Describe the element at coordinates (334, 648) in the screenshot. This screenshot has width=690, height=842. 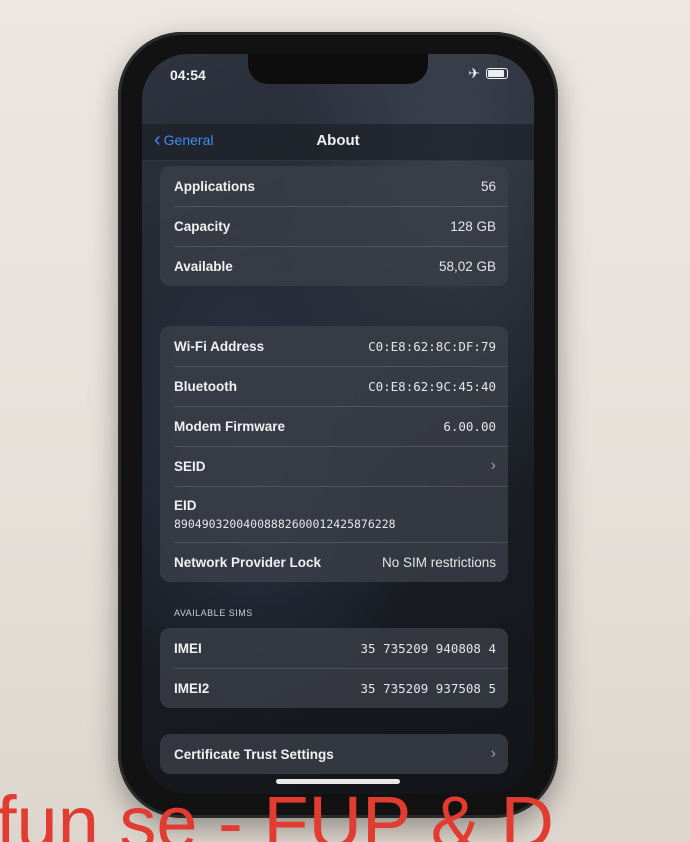
I see `imei-row: IMEI 35 735209 940808 4` at that location.